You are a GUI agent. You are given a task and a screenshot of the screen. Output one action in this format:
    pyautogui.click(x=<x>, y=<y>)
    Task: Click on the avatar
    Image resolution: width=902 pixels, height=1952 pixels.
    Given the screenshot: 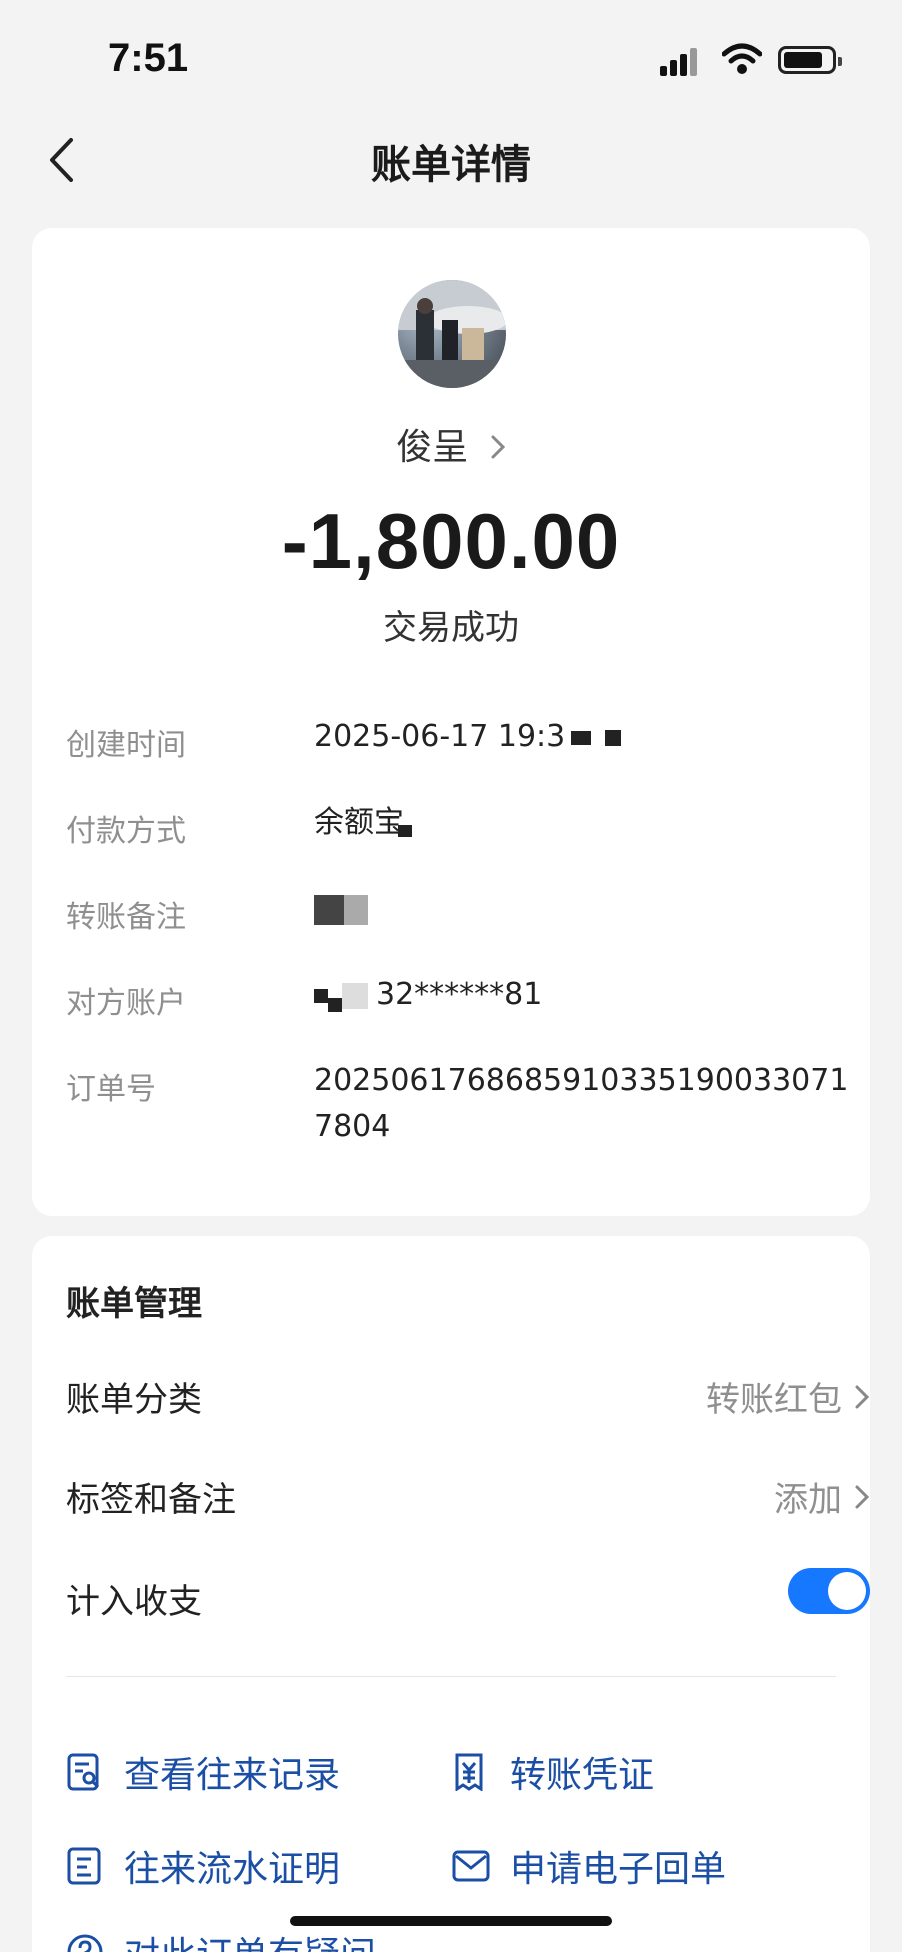 What is the action you would take?
    pyautogui.click(x=452, y=334)
    